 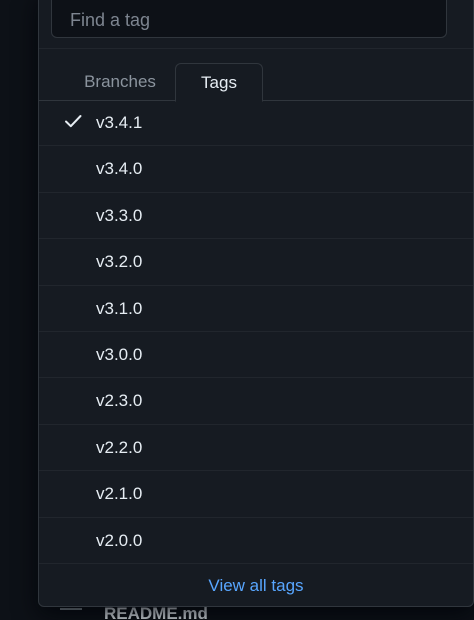 I want to click on tag-label: v3.1.0, so click(x=119, y=308).